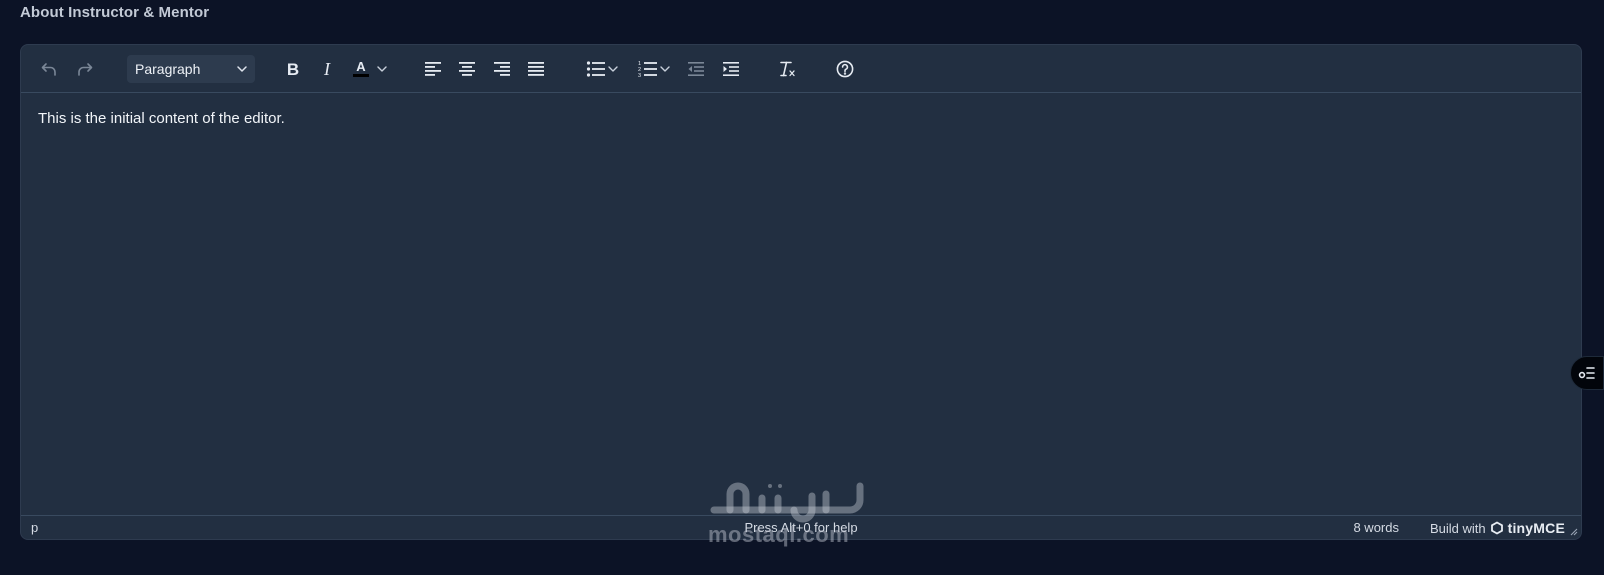 The image size is (1604, 575). I want to click on text-color-icon: A, so click(361, 68).